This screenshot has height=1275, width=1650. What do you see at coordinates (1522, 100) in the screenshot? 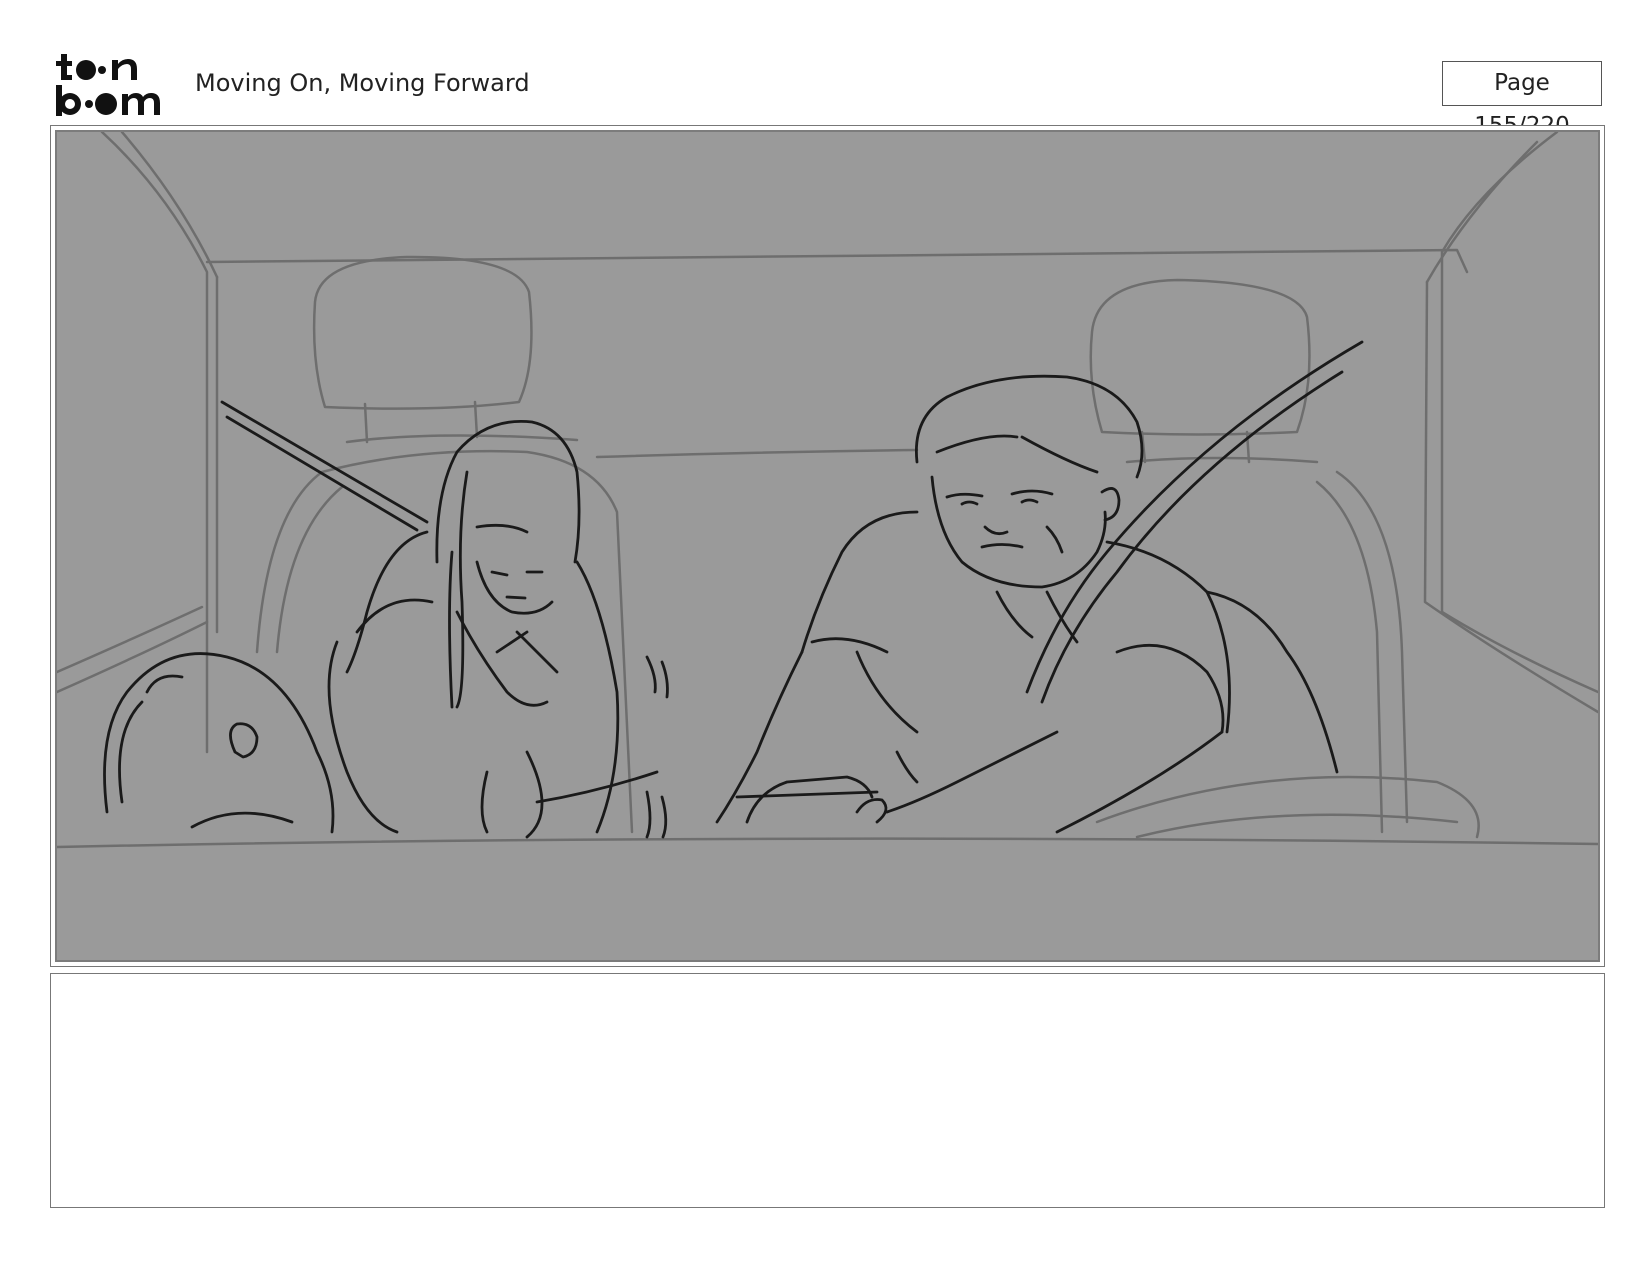
I see `page-number: Page 155/220` at bounding box center [1522, 100].